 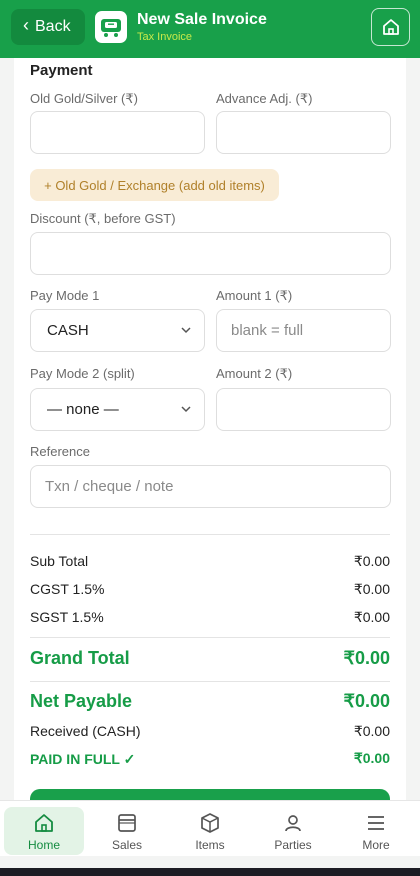 I want to click on nav-parties: Parties, so click(x=293, y=831).